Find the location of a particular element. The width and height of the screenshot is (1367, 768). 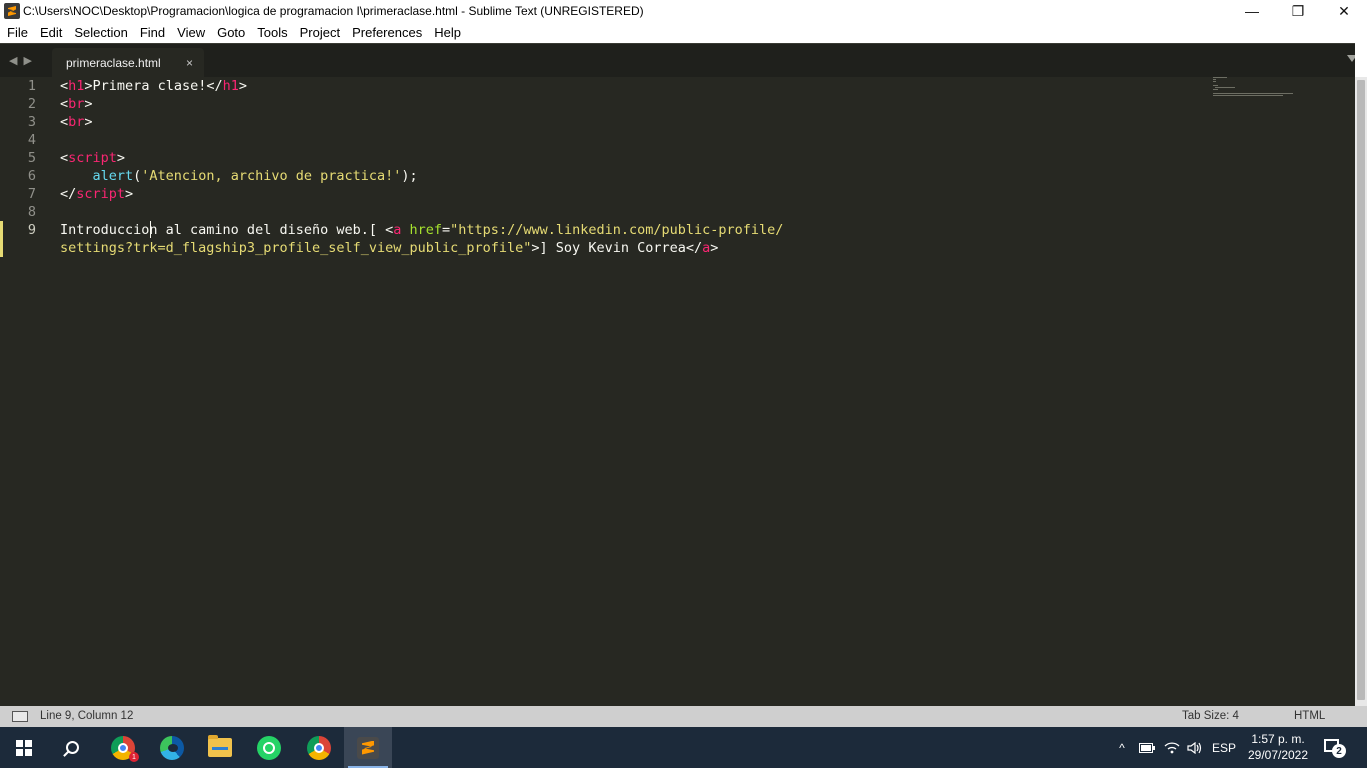

notification-count: 2 is located at coordinates (1339, 751).